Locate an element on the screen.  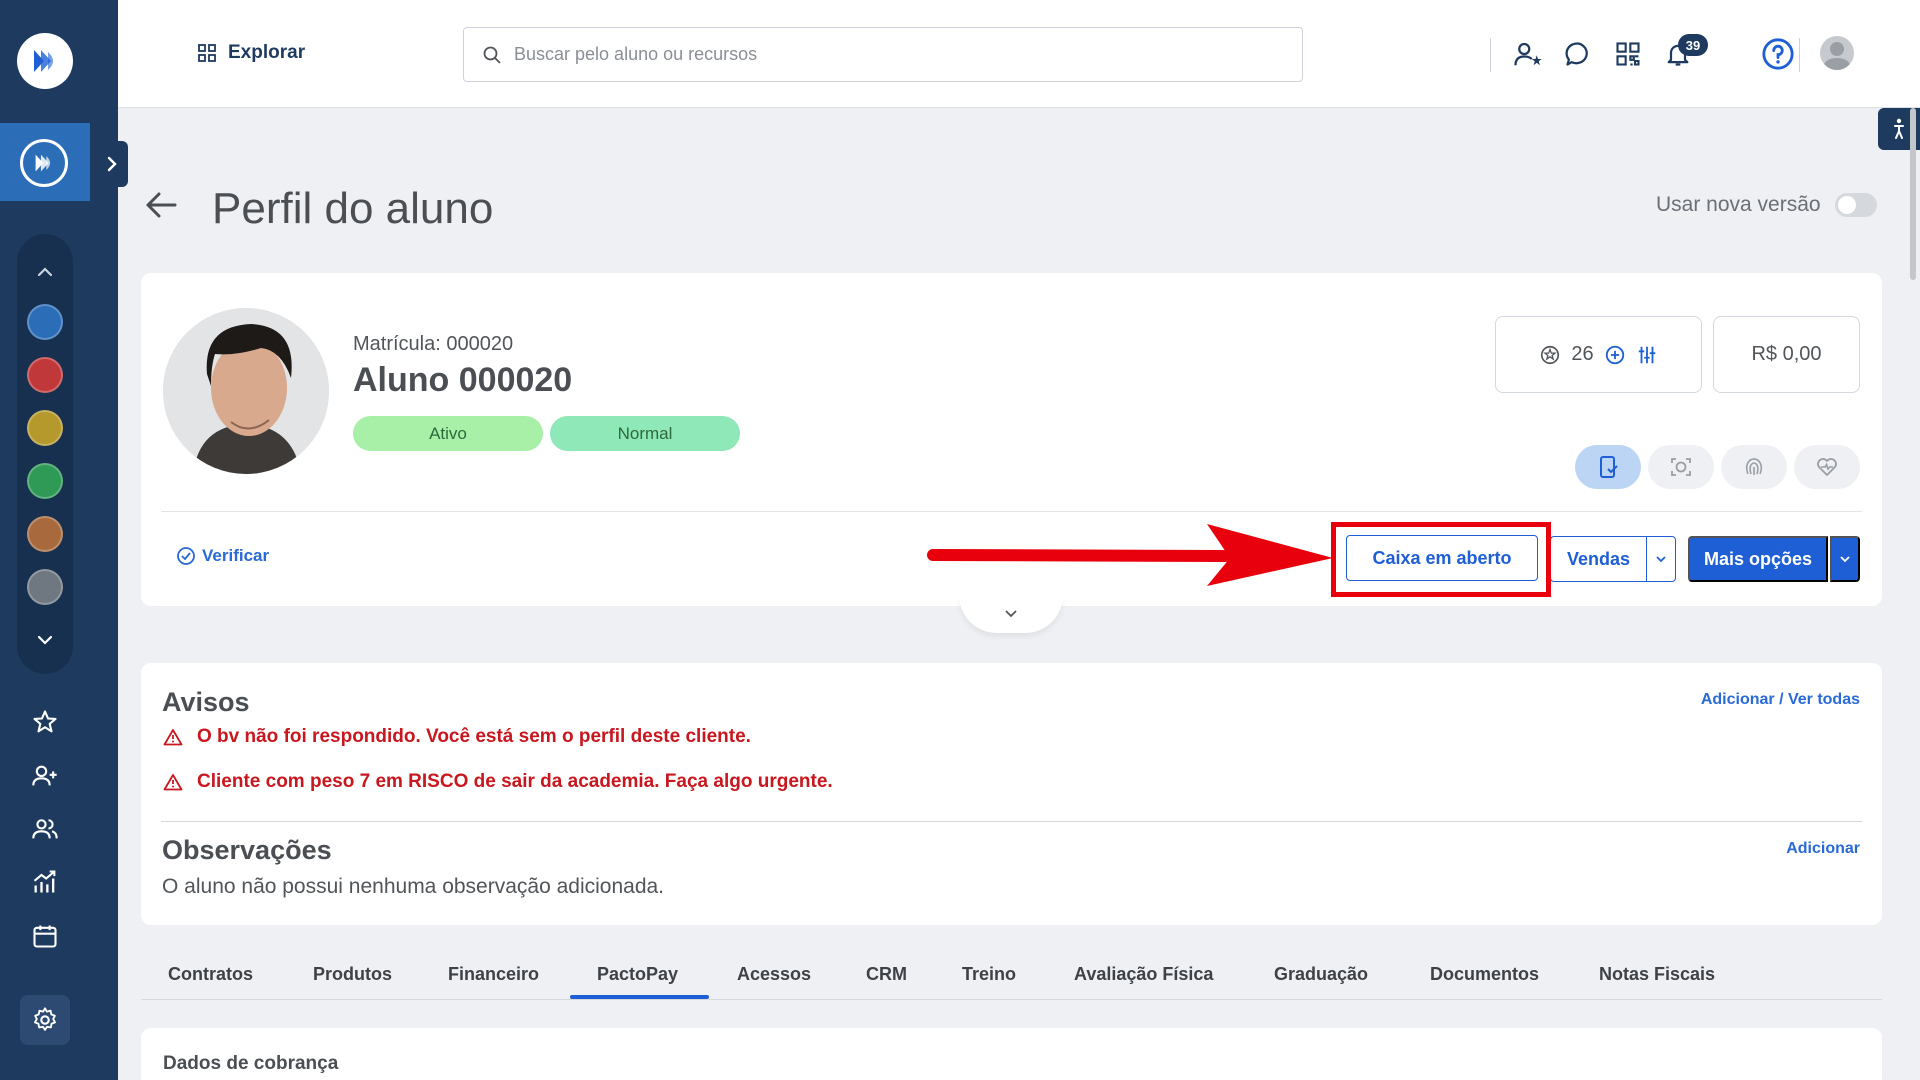
top-bar: Explorar 39 is located at coordinates (1019, 54).